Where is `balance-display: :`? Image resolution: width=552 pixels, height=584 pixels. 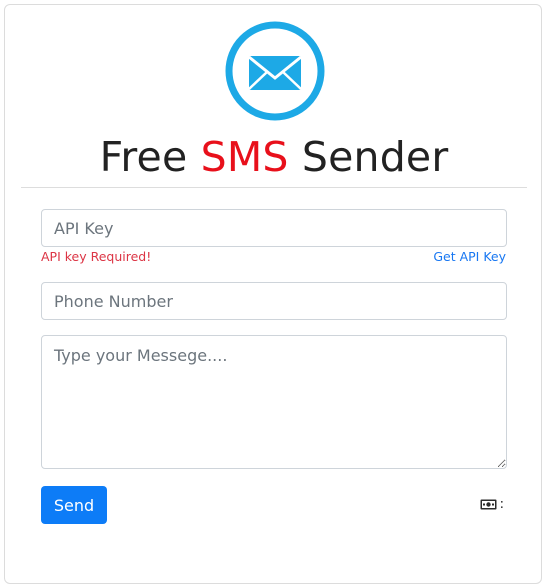 balance-display: : is located at coordinates (493, 504).